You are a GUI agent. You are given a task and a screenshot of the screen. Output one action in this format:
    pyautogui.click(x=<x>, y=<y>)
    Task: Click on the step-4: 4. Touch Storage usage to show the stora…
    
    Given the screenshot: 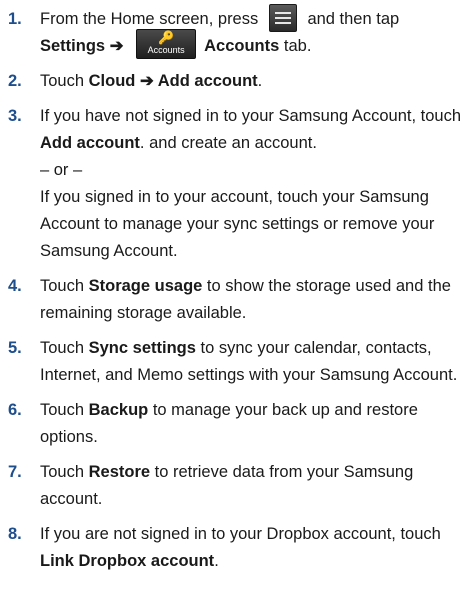 What is the action you would take?
    pyautogui.click(x=236, y=300)
    